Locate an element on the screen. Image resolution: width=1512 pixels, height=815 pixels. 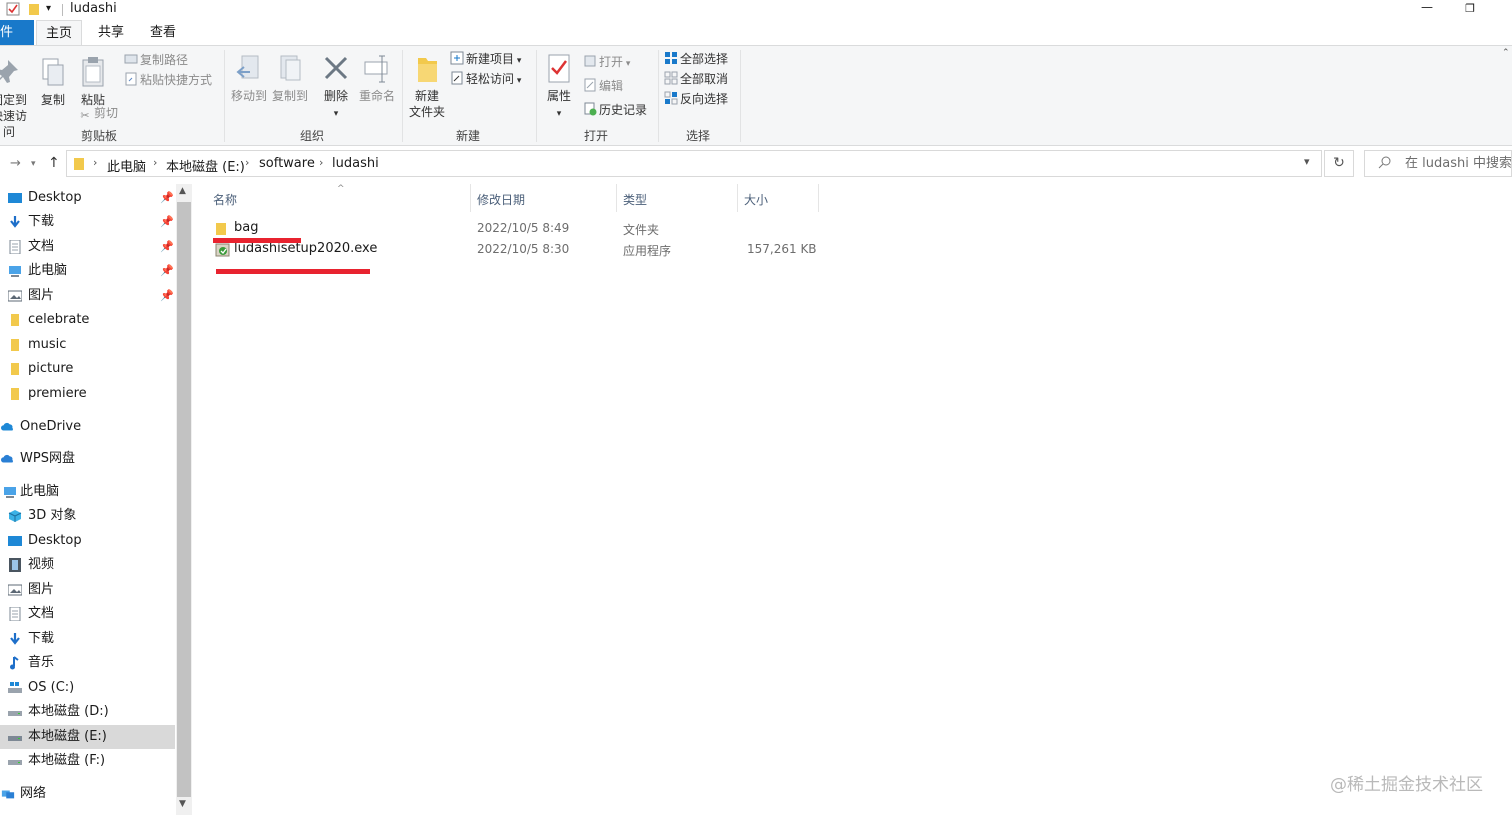
new-folder-quick-icon is located at coordinates (34, 10).